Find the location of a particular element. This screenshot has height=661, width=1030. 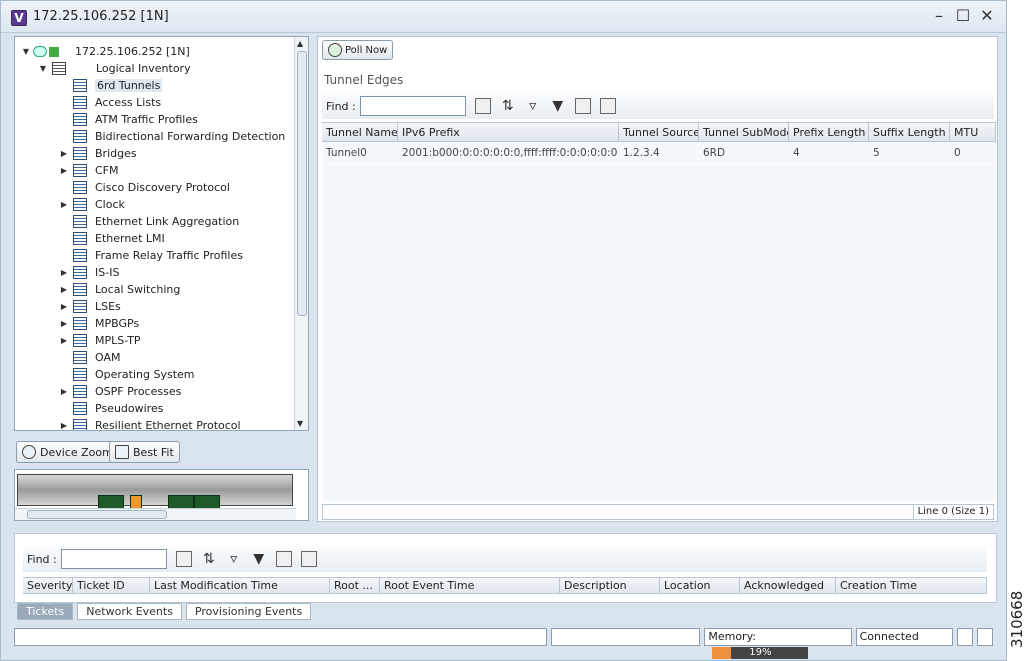

tree-node: ▶ LSEs is located at coordinates (90, 306).